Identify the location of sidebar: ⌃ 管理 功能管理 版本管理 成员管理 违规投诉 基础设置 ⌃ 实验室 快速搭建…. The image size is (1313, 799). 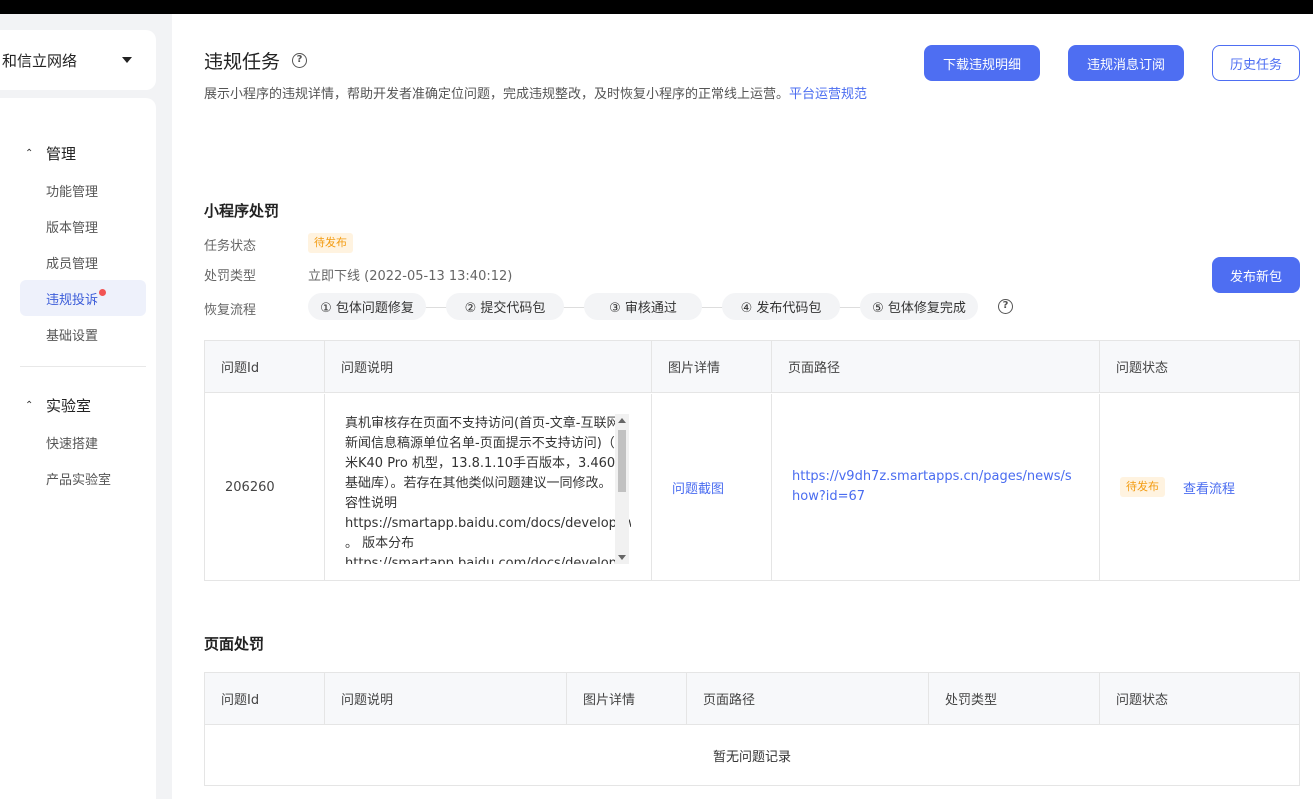
(78, 448).